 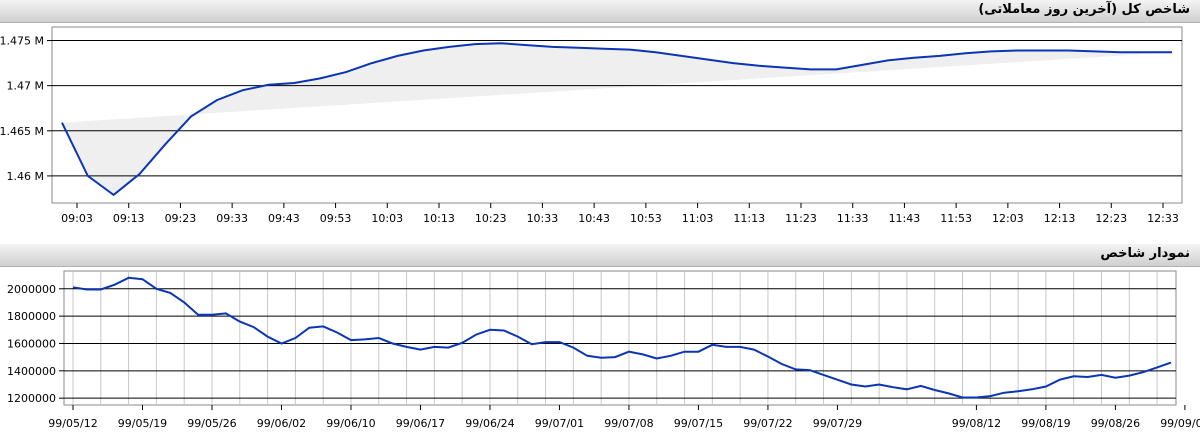 I want to click on x-tick-label: 10:53, so click(x=646, y=218).